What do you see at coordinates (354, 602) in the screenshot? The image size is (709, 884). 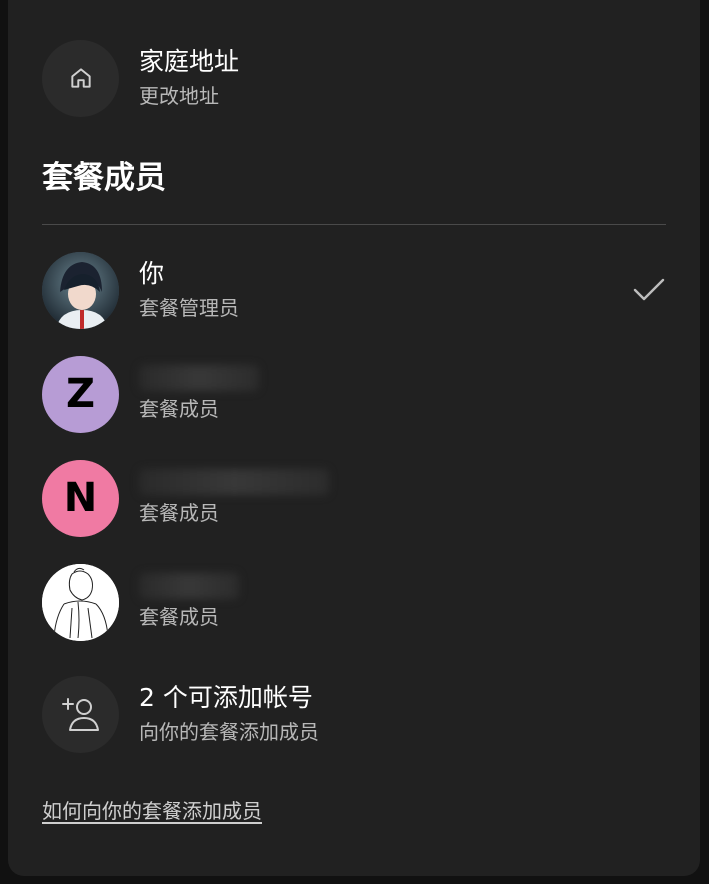 I see `member-row: 套餐成员` at bounding box center [354, 602].